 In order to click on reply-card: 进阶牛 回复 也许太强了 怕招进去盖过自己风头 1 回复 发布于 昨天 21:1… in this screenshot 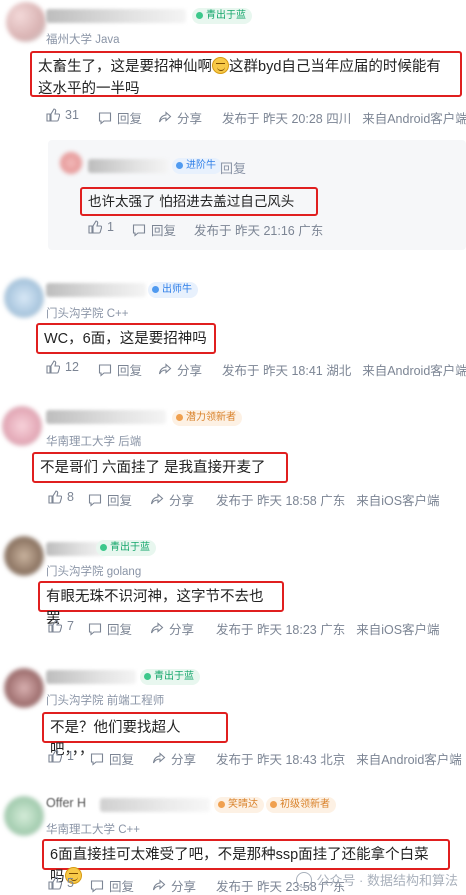, I will do `click(257, 195)`.